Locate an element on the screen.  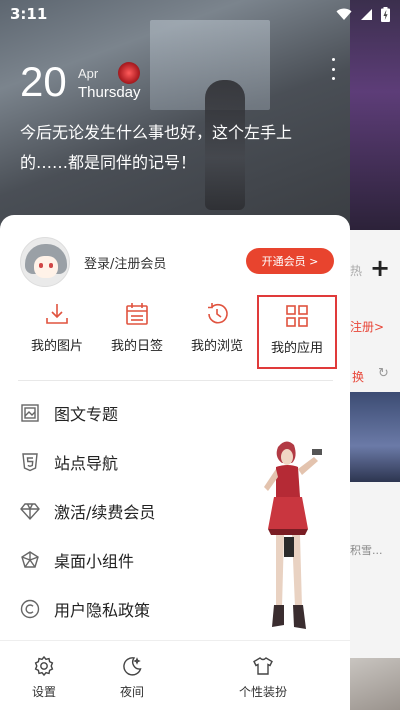
divider is located at coordinates (175, 380).